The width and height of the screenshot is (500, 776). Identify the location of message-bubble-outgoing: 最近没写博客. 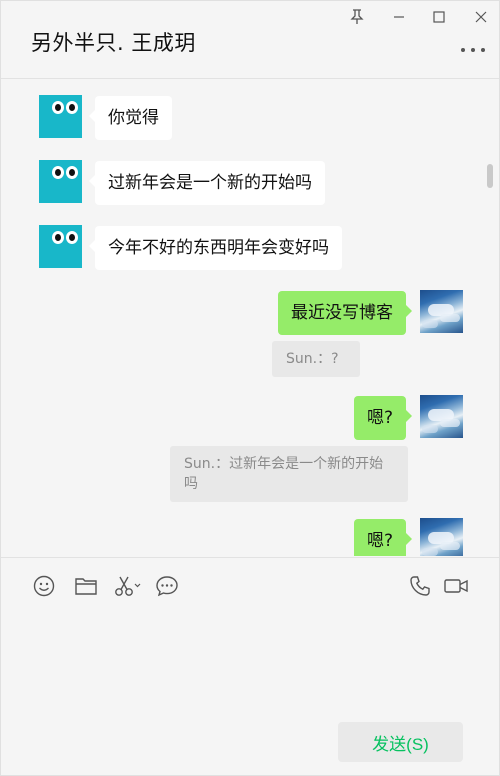
(345, 313).